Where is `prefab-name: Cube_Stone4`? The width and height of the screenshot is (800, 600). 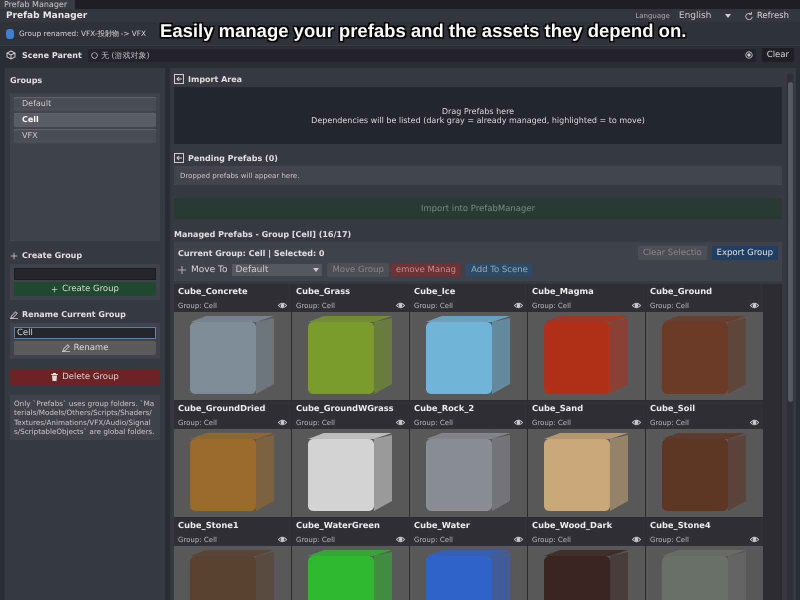
prefab-name: Cube_Stone4 is located at coordinates (680, 525).